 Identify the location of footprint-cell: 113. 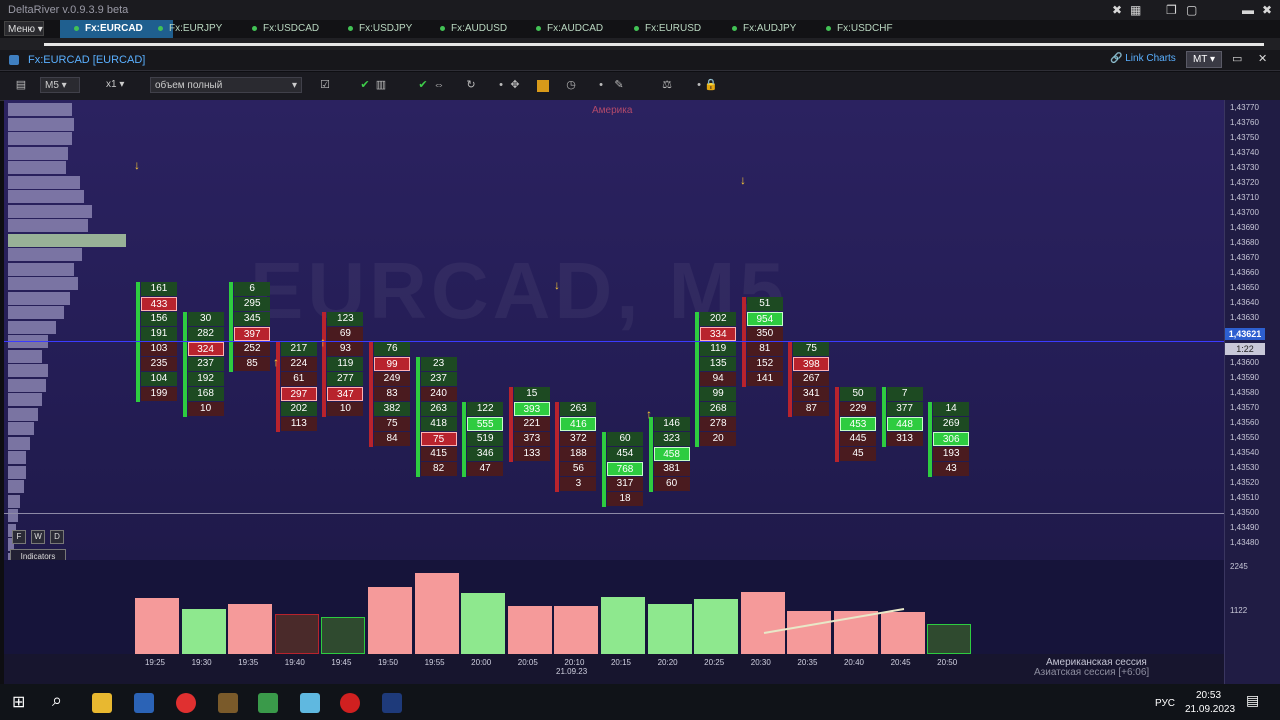
(298, 424).